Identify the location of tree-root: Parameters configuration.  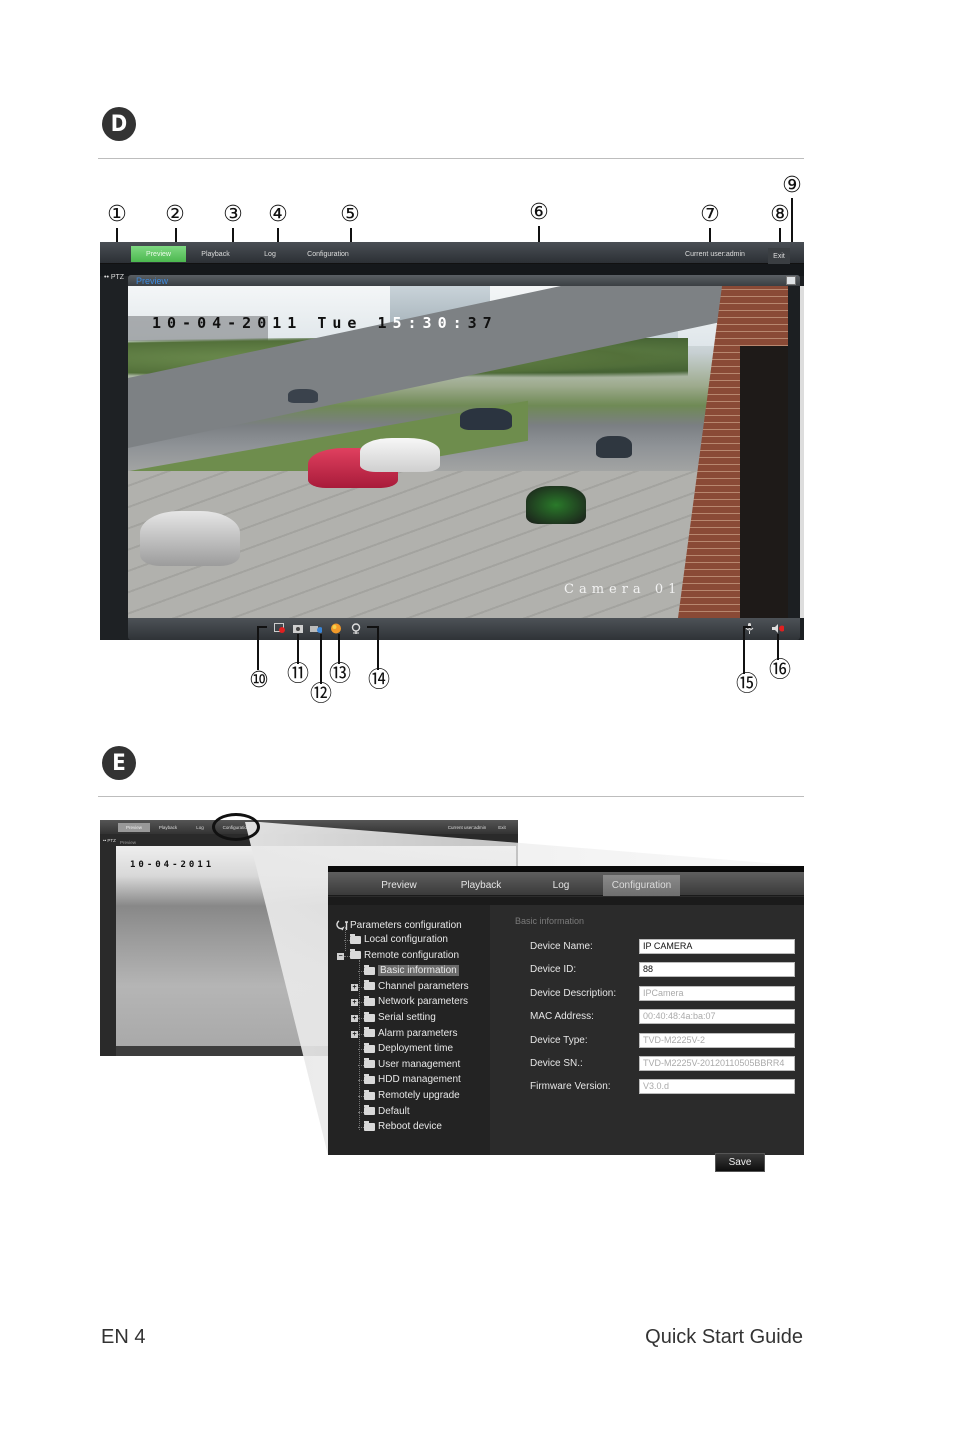
(399, 925).